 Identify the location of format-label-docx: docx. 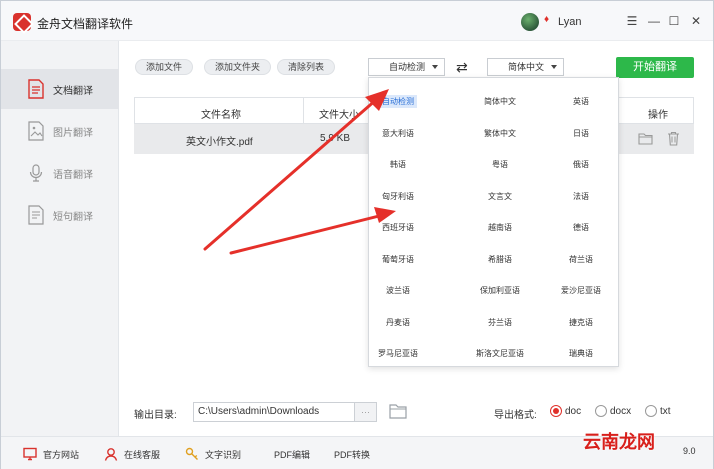
(621, 411).